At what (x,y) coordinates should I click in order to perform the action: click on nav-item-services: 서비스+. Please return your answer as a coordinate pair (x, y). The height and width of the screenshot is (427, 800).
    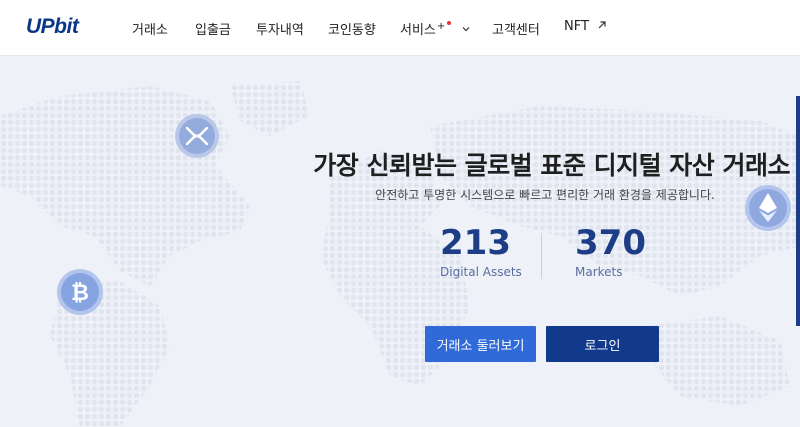
    Looking at the image, I should click on (435, 28).